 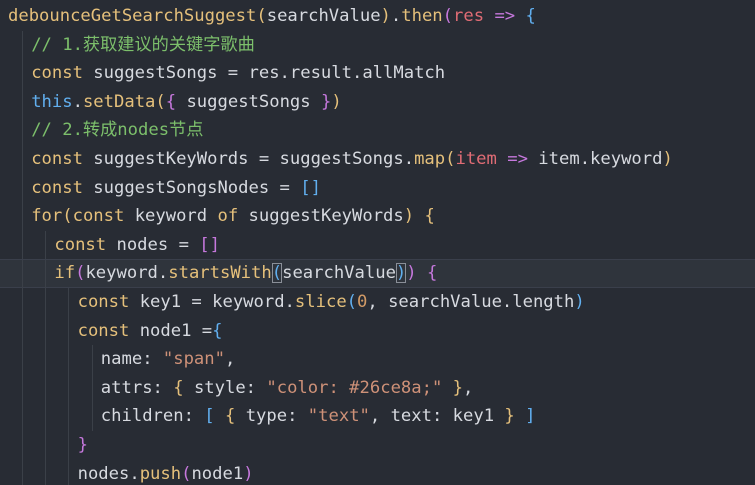 I want to click on code-line: const suggestSongs = res.result.allMatch, so click(x=377, y=73).